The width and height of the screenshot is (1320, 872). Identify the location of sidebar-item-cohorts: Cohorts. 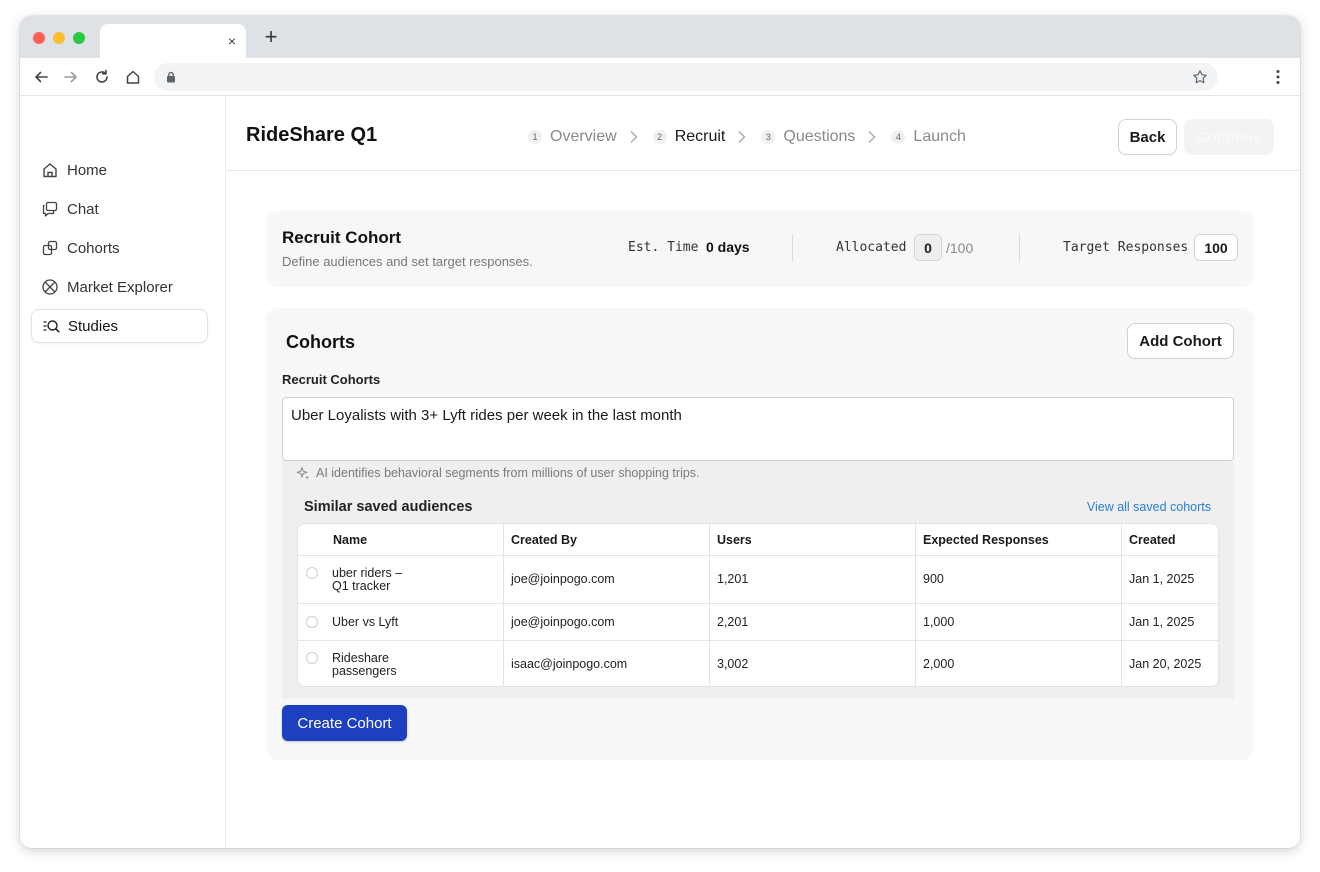
(119, 248).